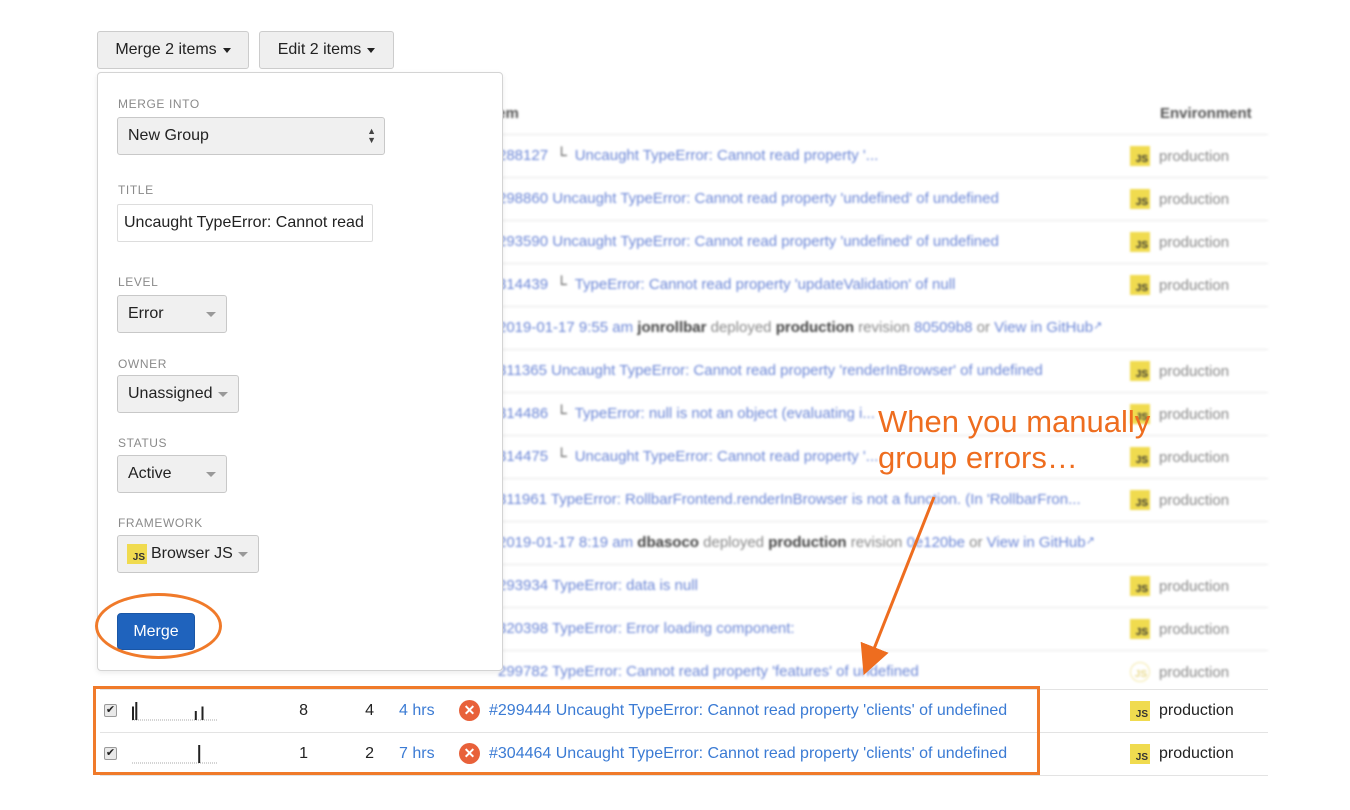  What do you see at coordinates (523, 413) in the screenshot?
I see `item-id: 314486` at bounding box center [523, 413].